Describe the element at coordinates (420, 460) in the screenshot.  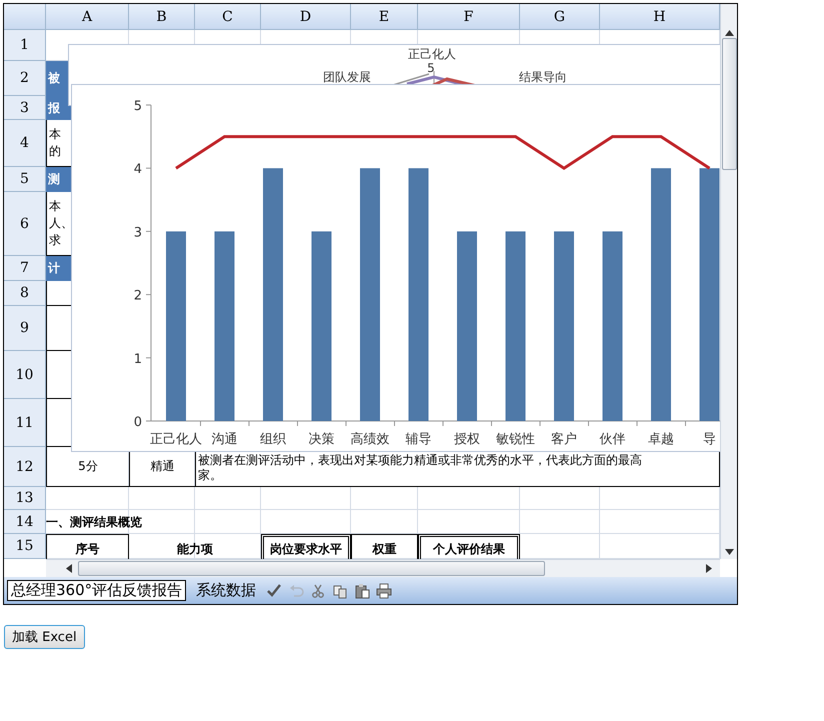
I see `description-text: 被测者在测评活动中，表现出对某项能力精通或非常优秀的水平，代表此方面的最高` at that location.